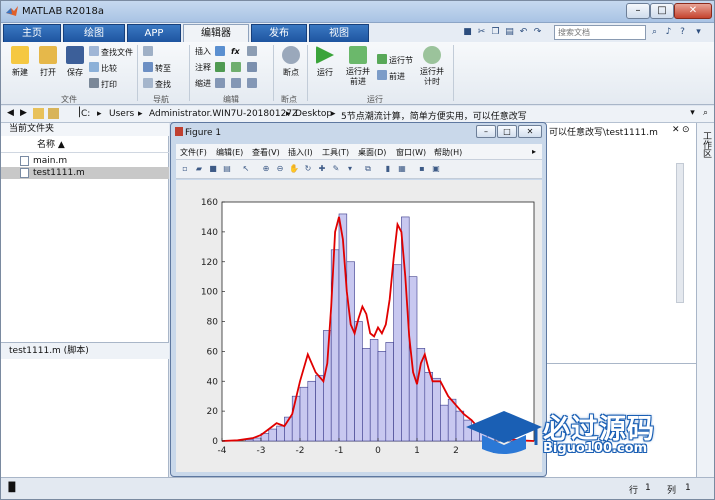 The image size is (715, 500). Describe the element at coordinates (59, 173) in the screenshot. I see `file-name: test1111.m` at that location.